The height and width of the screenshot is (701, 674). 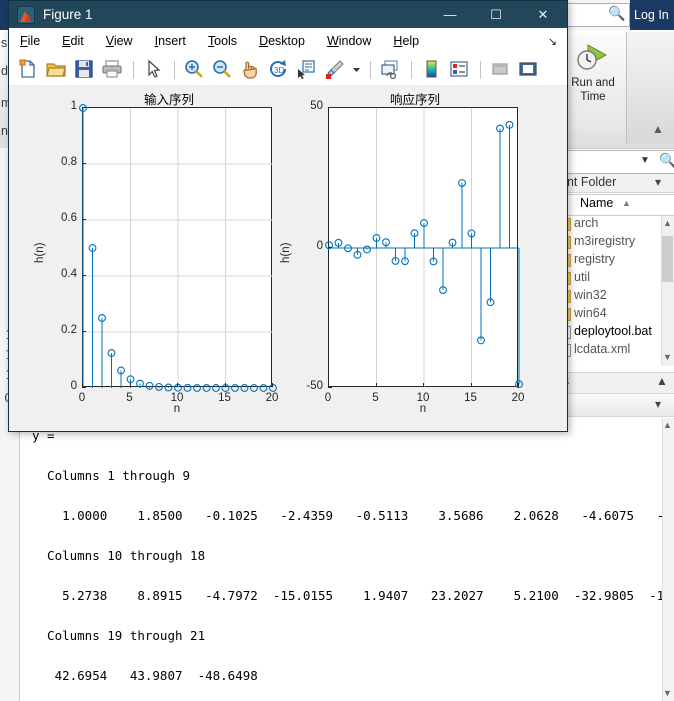 What do you see at coordinates (314, 386) in the screenshot?
I see `y-tick-label: -50` at bounding box center [314, 386].